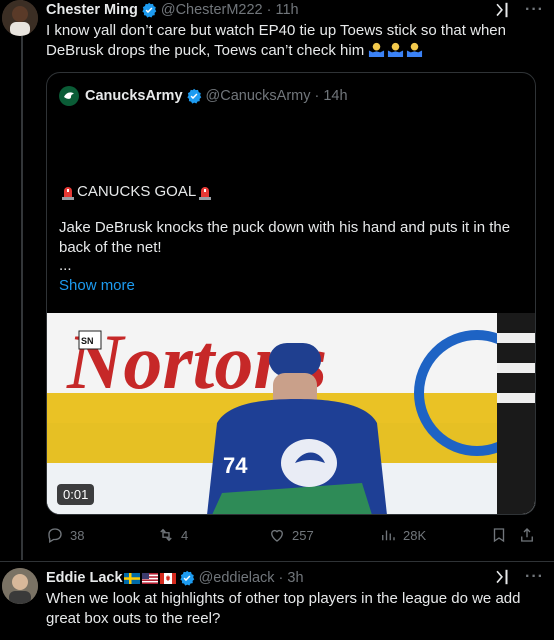 The height and width of the screenshot is (640, 554). What do you see at coordinates (415, 535) in the screenshot?
I see `view-count: 28K` at bounding box center [415, 535].